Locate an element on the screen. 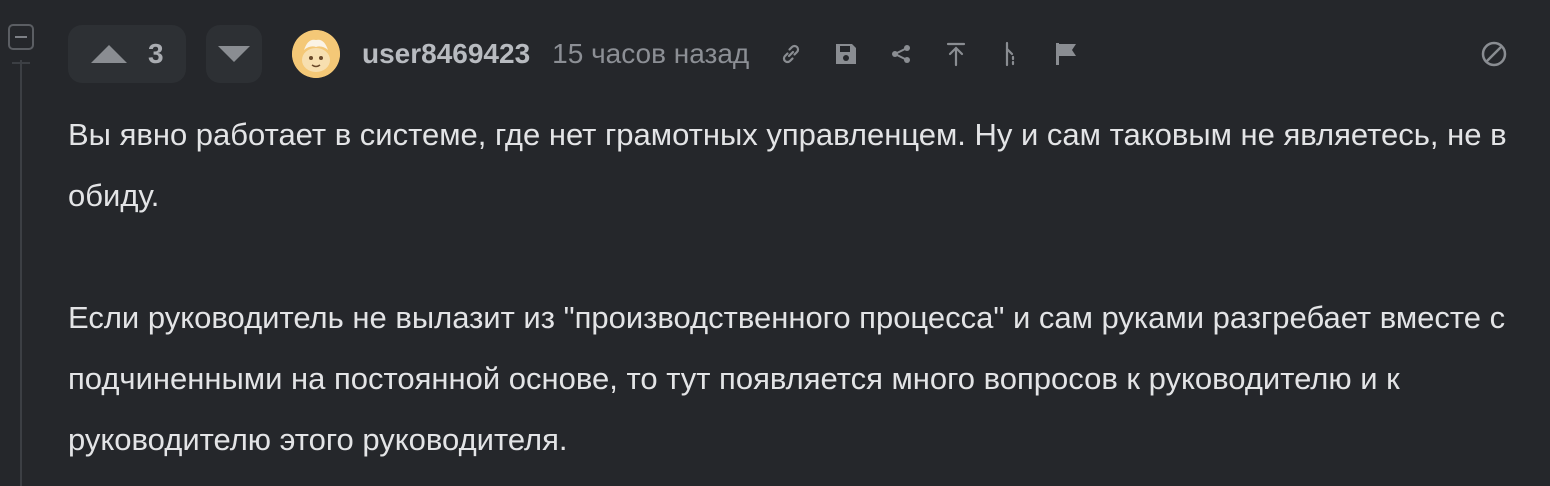  comment-actions is located at coordinates (934, 54).